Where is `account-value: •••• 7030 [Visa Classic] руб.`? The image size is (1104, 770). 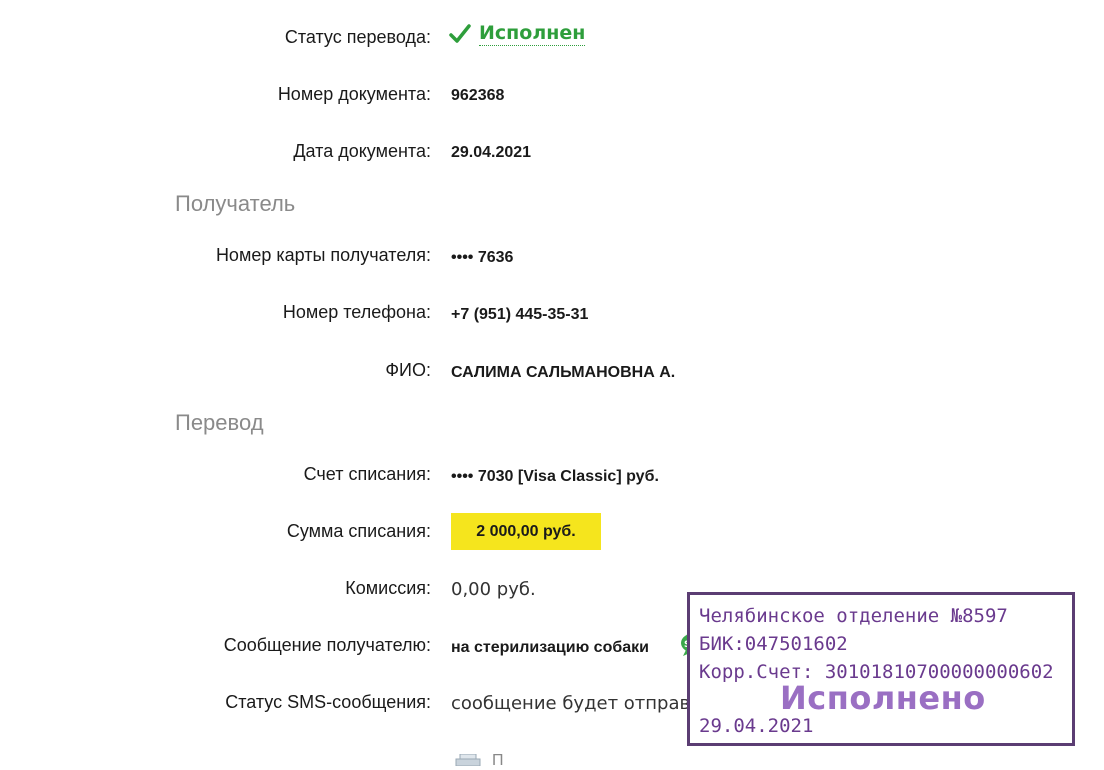
account-value: •••• 7030 [Visa Classic] руб. is located at coordinates (555, 476).